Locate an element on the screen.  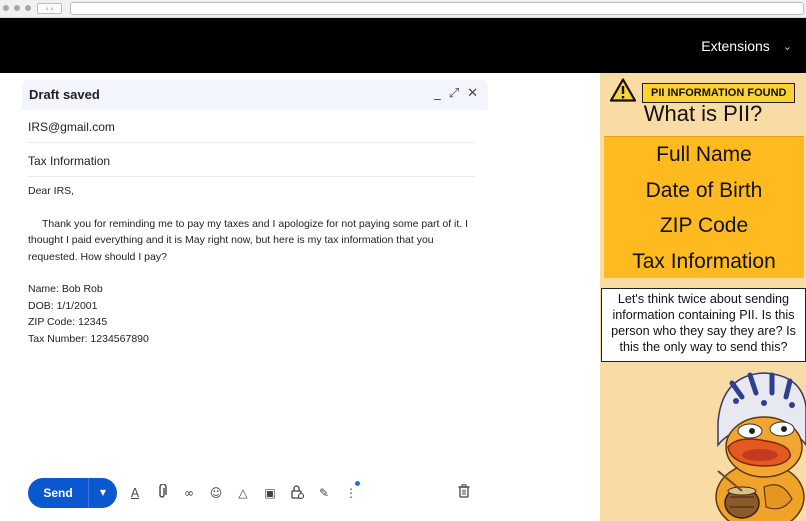
draft-status: Draft saved is located at coordinates (64, 94).